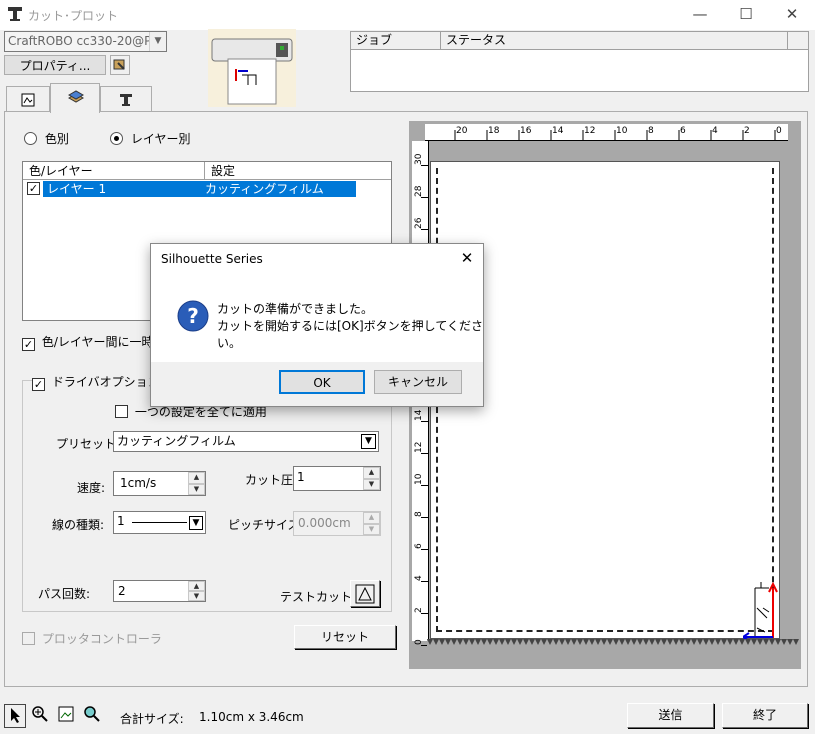  What do you see at coordinates (116, 138) in the screenshot?
I see `radio-selected-icon` at bounding box center [116, 138].